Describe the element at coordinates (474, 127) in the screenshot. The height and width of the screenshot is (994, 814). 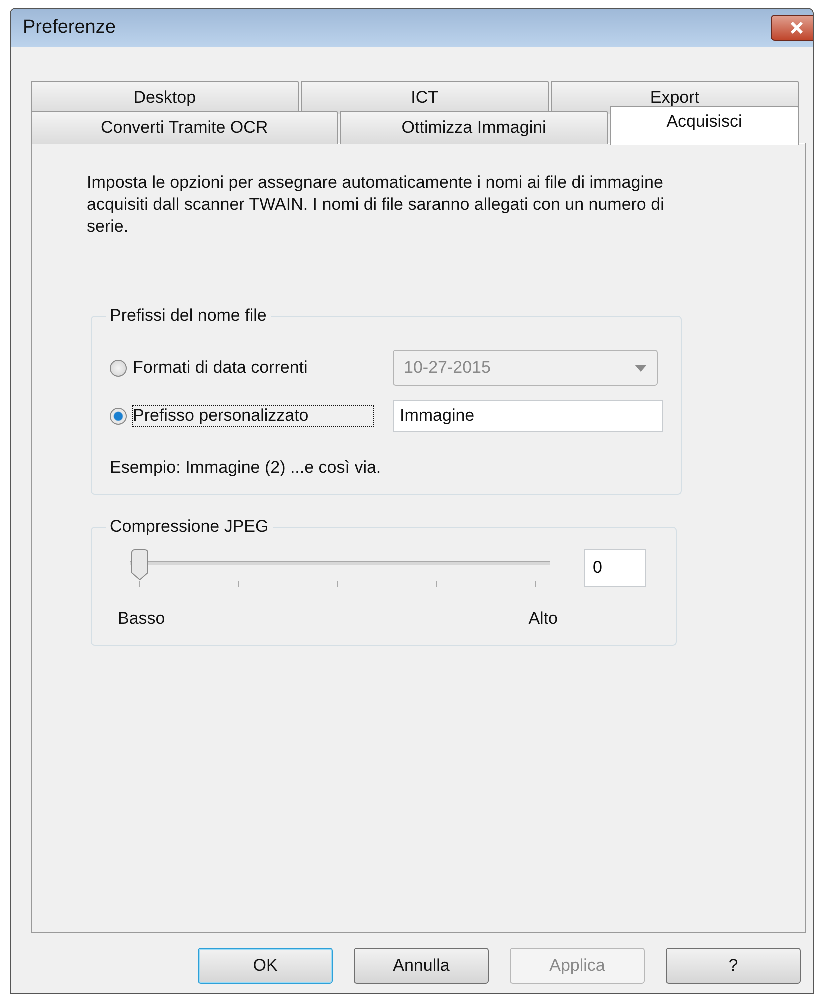
I see `tab: Ottimizza Immagini` at that location.